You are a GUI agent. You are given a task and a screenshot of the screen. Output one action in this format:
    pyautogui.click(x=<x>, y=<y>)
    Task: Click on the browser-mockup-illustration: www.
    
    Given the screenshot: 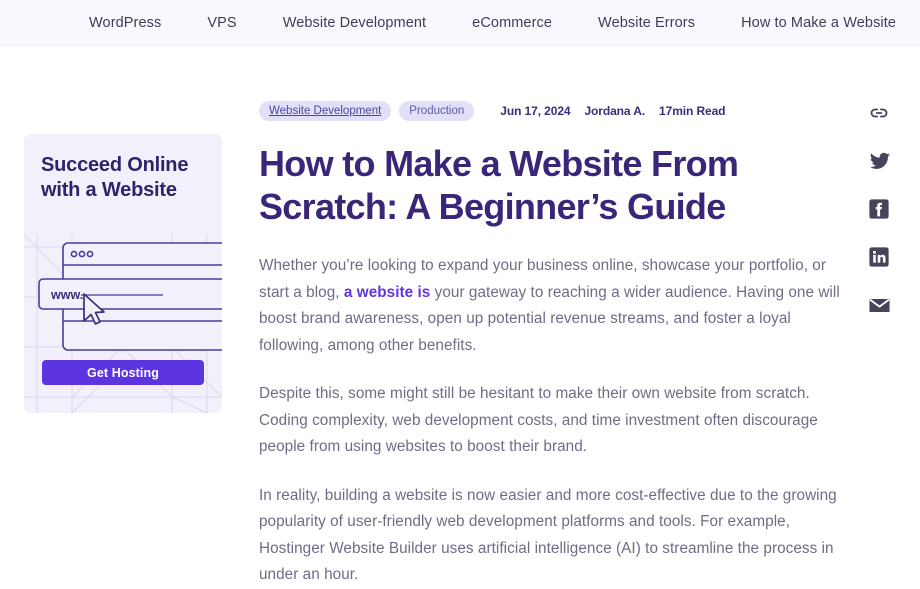 What is the action you would take?
    pyautogui.click(x=130, y=296)
    